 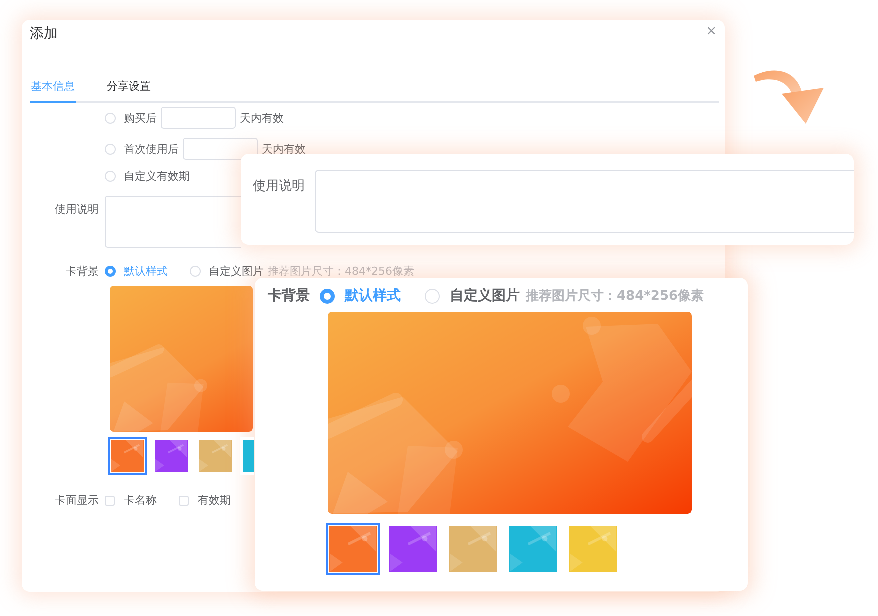 What do you see at coordinates (129, 91) in the screenshot?
I see `tab: 分享设置` at bounding box center [129, 91].